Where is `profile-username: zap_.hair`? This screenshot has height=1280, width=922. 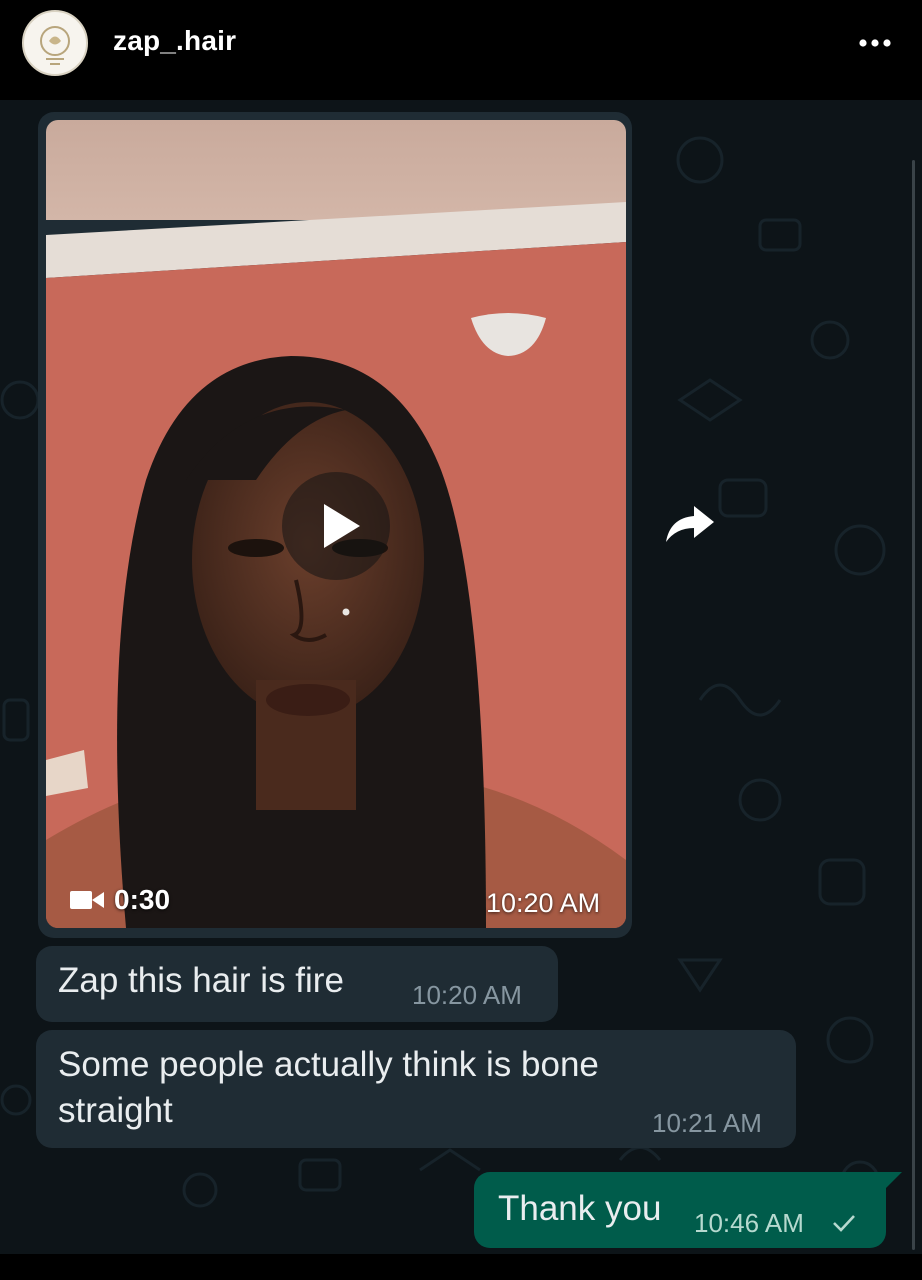
profile-username: zap_.hair is located at coordinates (174, 41).